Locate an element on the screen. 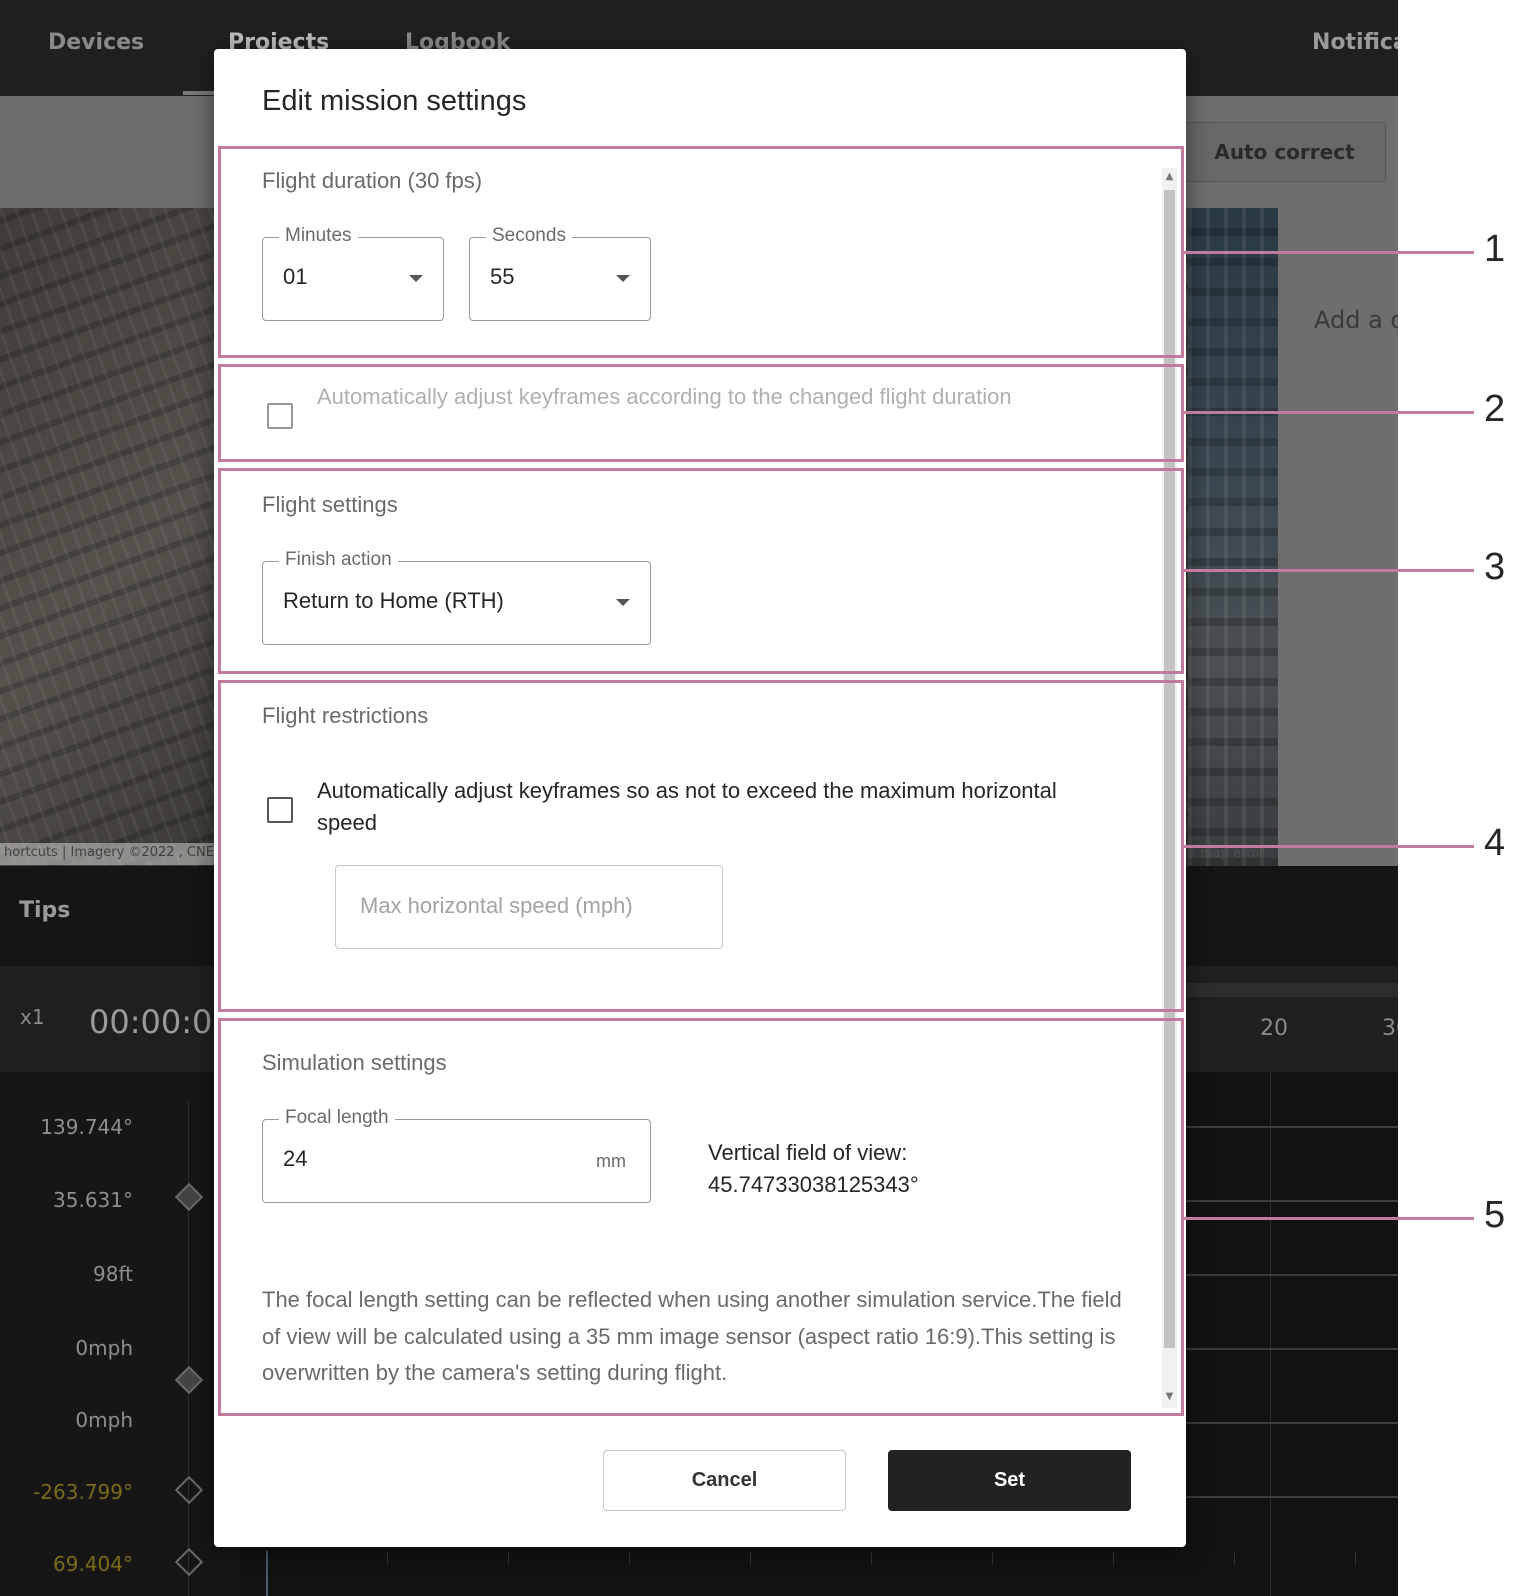 This screenshot has width=1520, height=1596. callout-number-3: 3 is located at coordinates (1495, 567).